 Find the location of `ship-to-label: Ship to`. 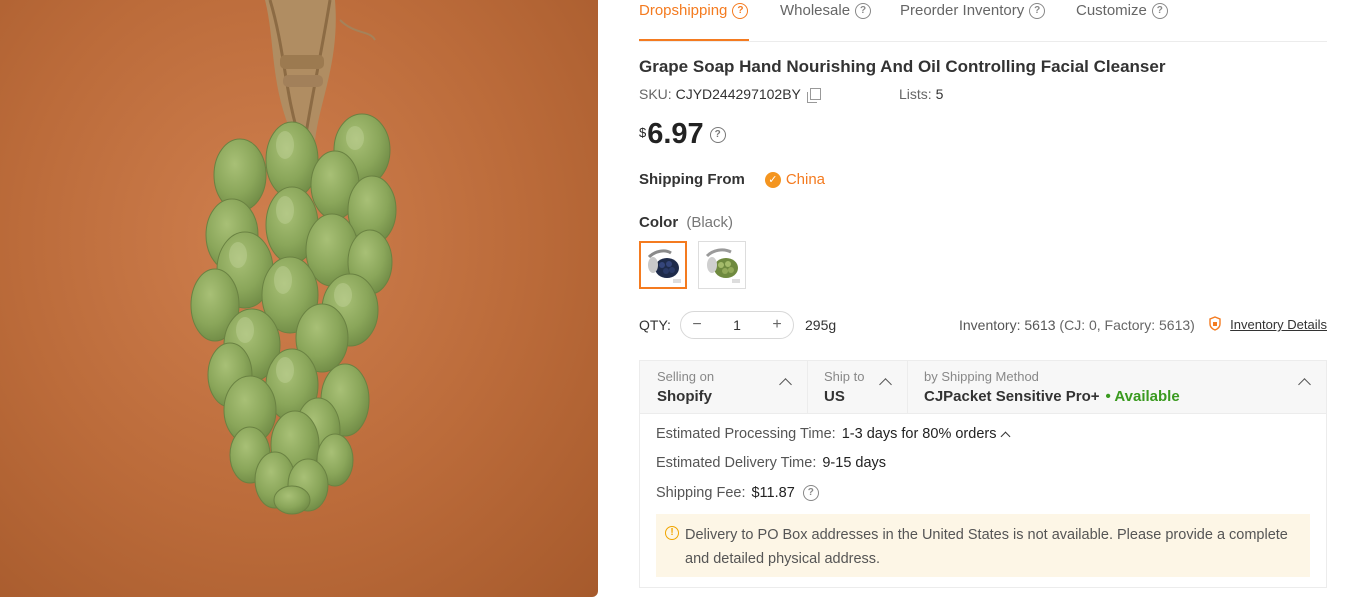

ship-to-label: Ship to is located at coordinates (844, 376).